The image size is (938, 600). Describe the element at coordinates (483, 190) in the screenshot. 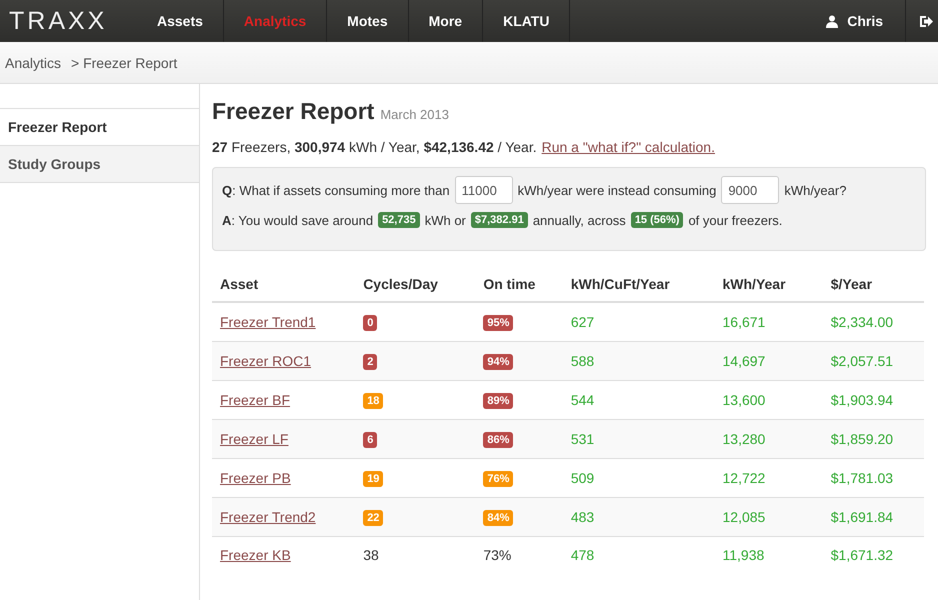

I see `threshold-input: 11000` at that location.